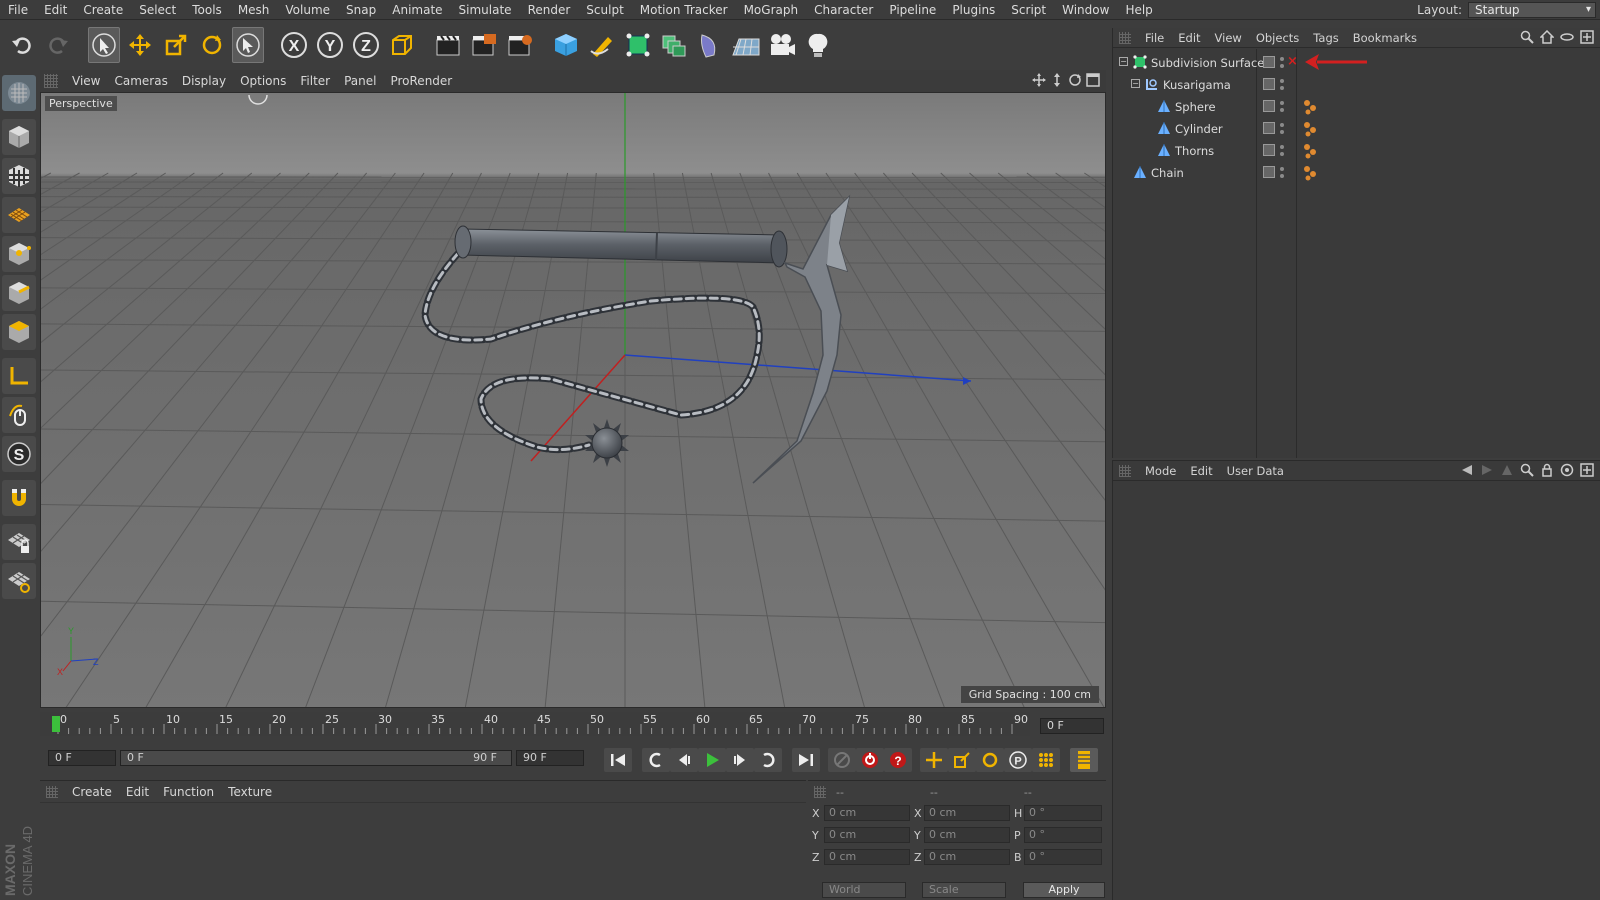 This screenshot has width=1600, height=900. Describe the element at coordinates (1057, 80) in the screenshot. I see `viewport-zoom-icon` at that location.